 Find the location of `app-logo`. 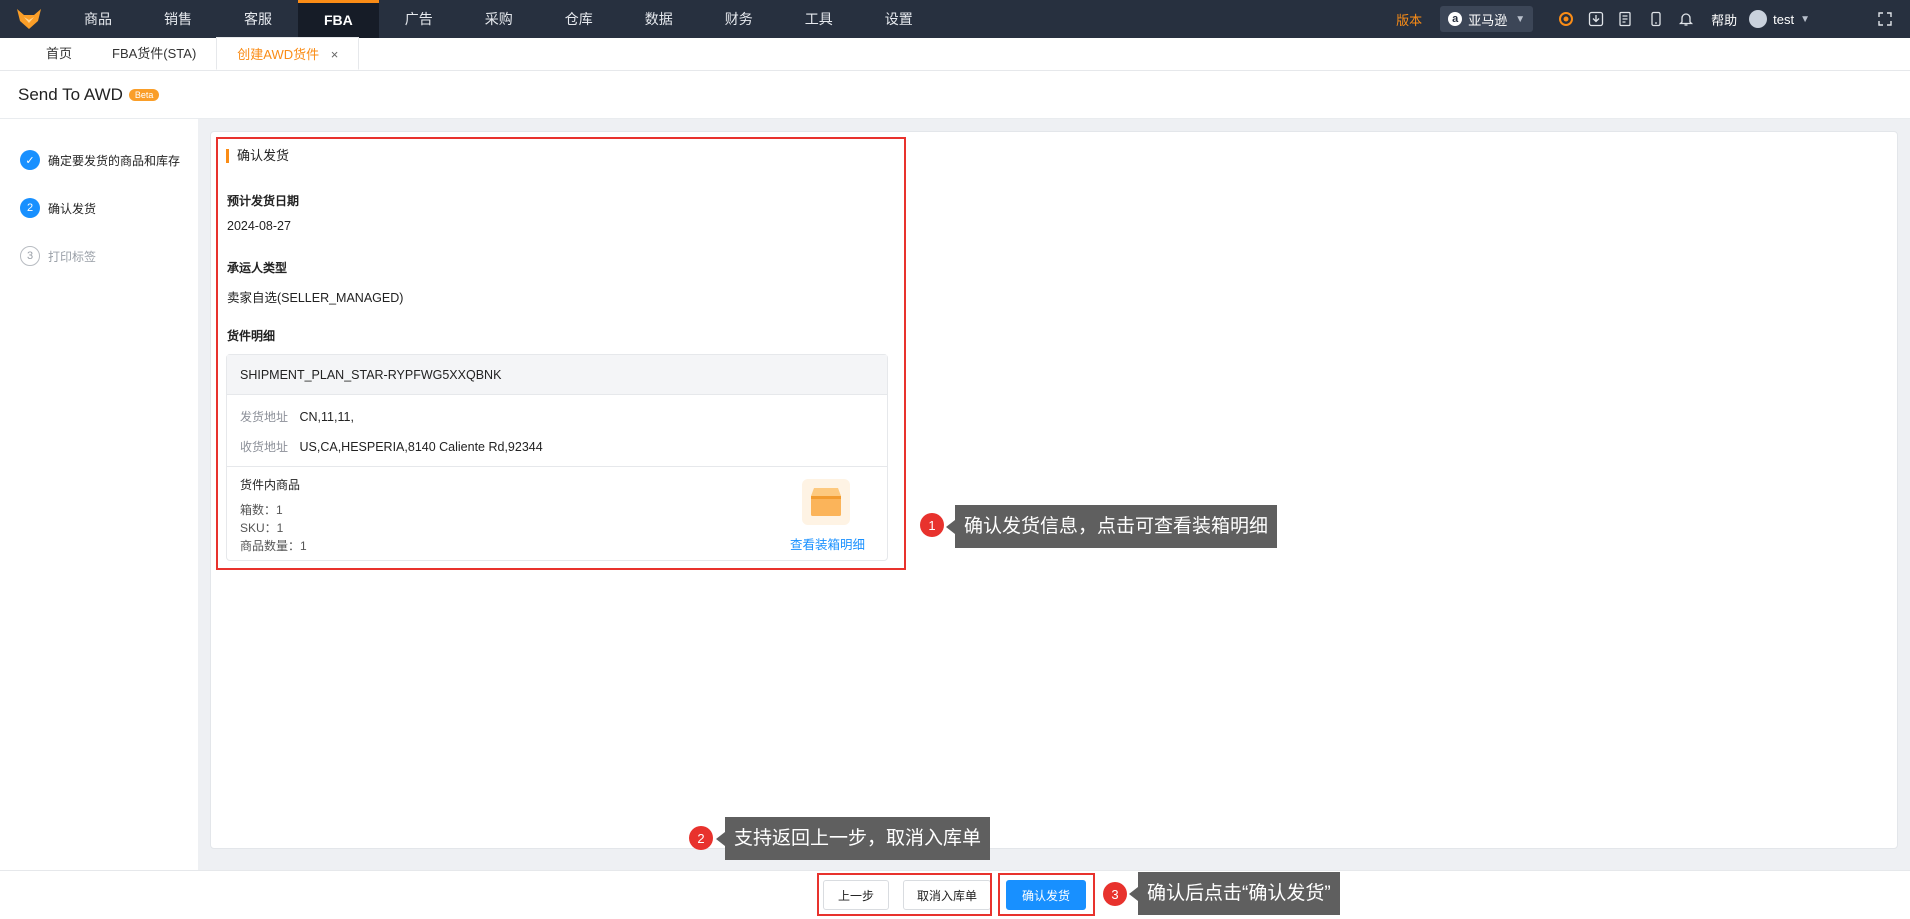

app-logo is located at coordinates (29, 19).